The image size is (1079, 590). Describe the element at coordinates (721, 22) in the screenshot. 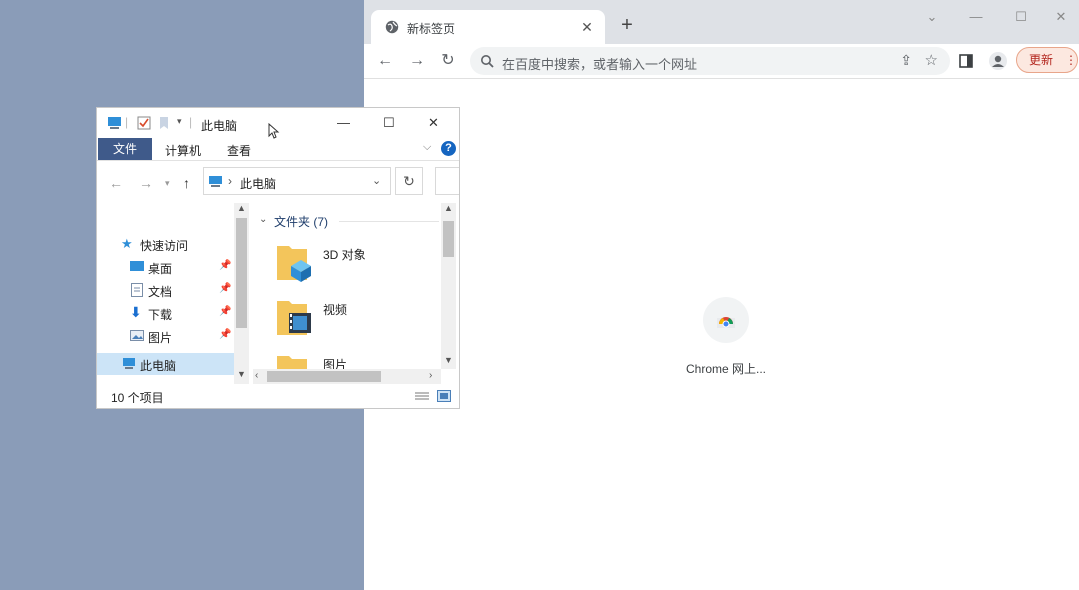

I see `tab-strip: 新标签页 ✕ + ⌄ — ☐ ✕` at that location.